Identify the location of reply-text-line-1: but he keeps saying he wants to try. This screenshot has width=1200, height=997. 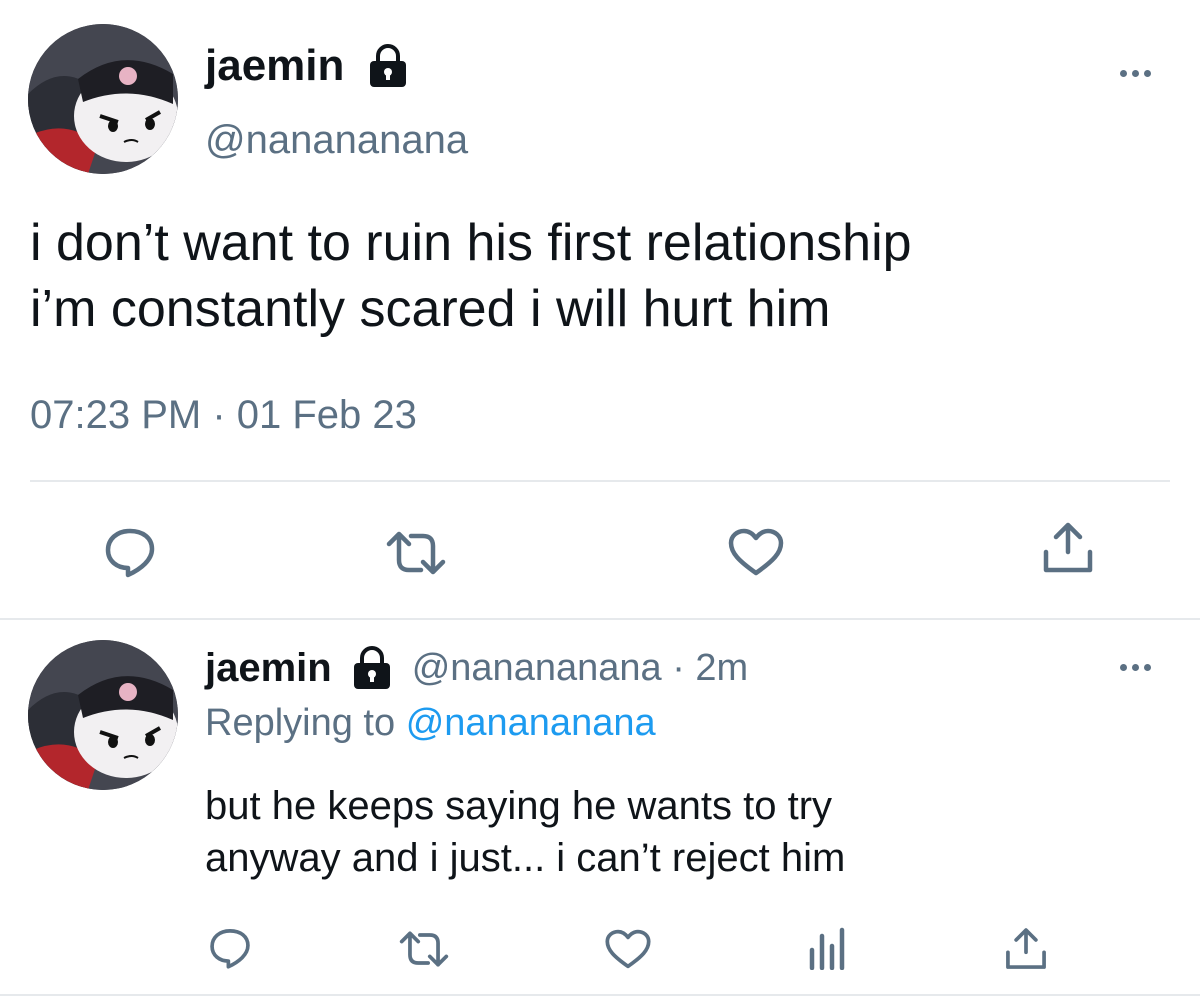
(519, 806).